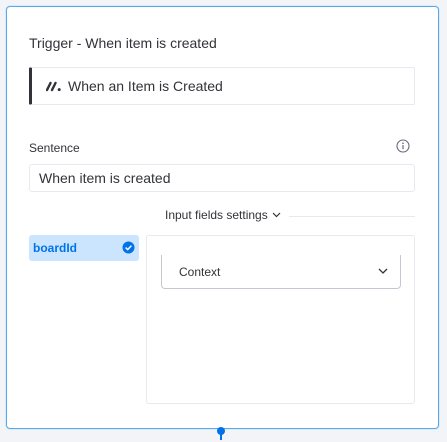  What do you see at coordinates (53, 86) in the screenshot?
I see `monday-logo-icon` at bounding box center [53, 86].